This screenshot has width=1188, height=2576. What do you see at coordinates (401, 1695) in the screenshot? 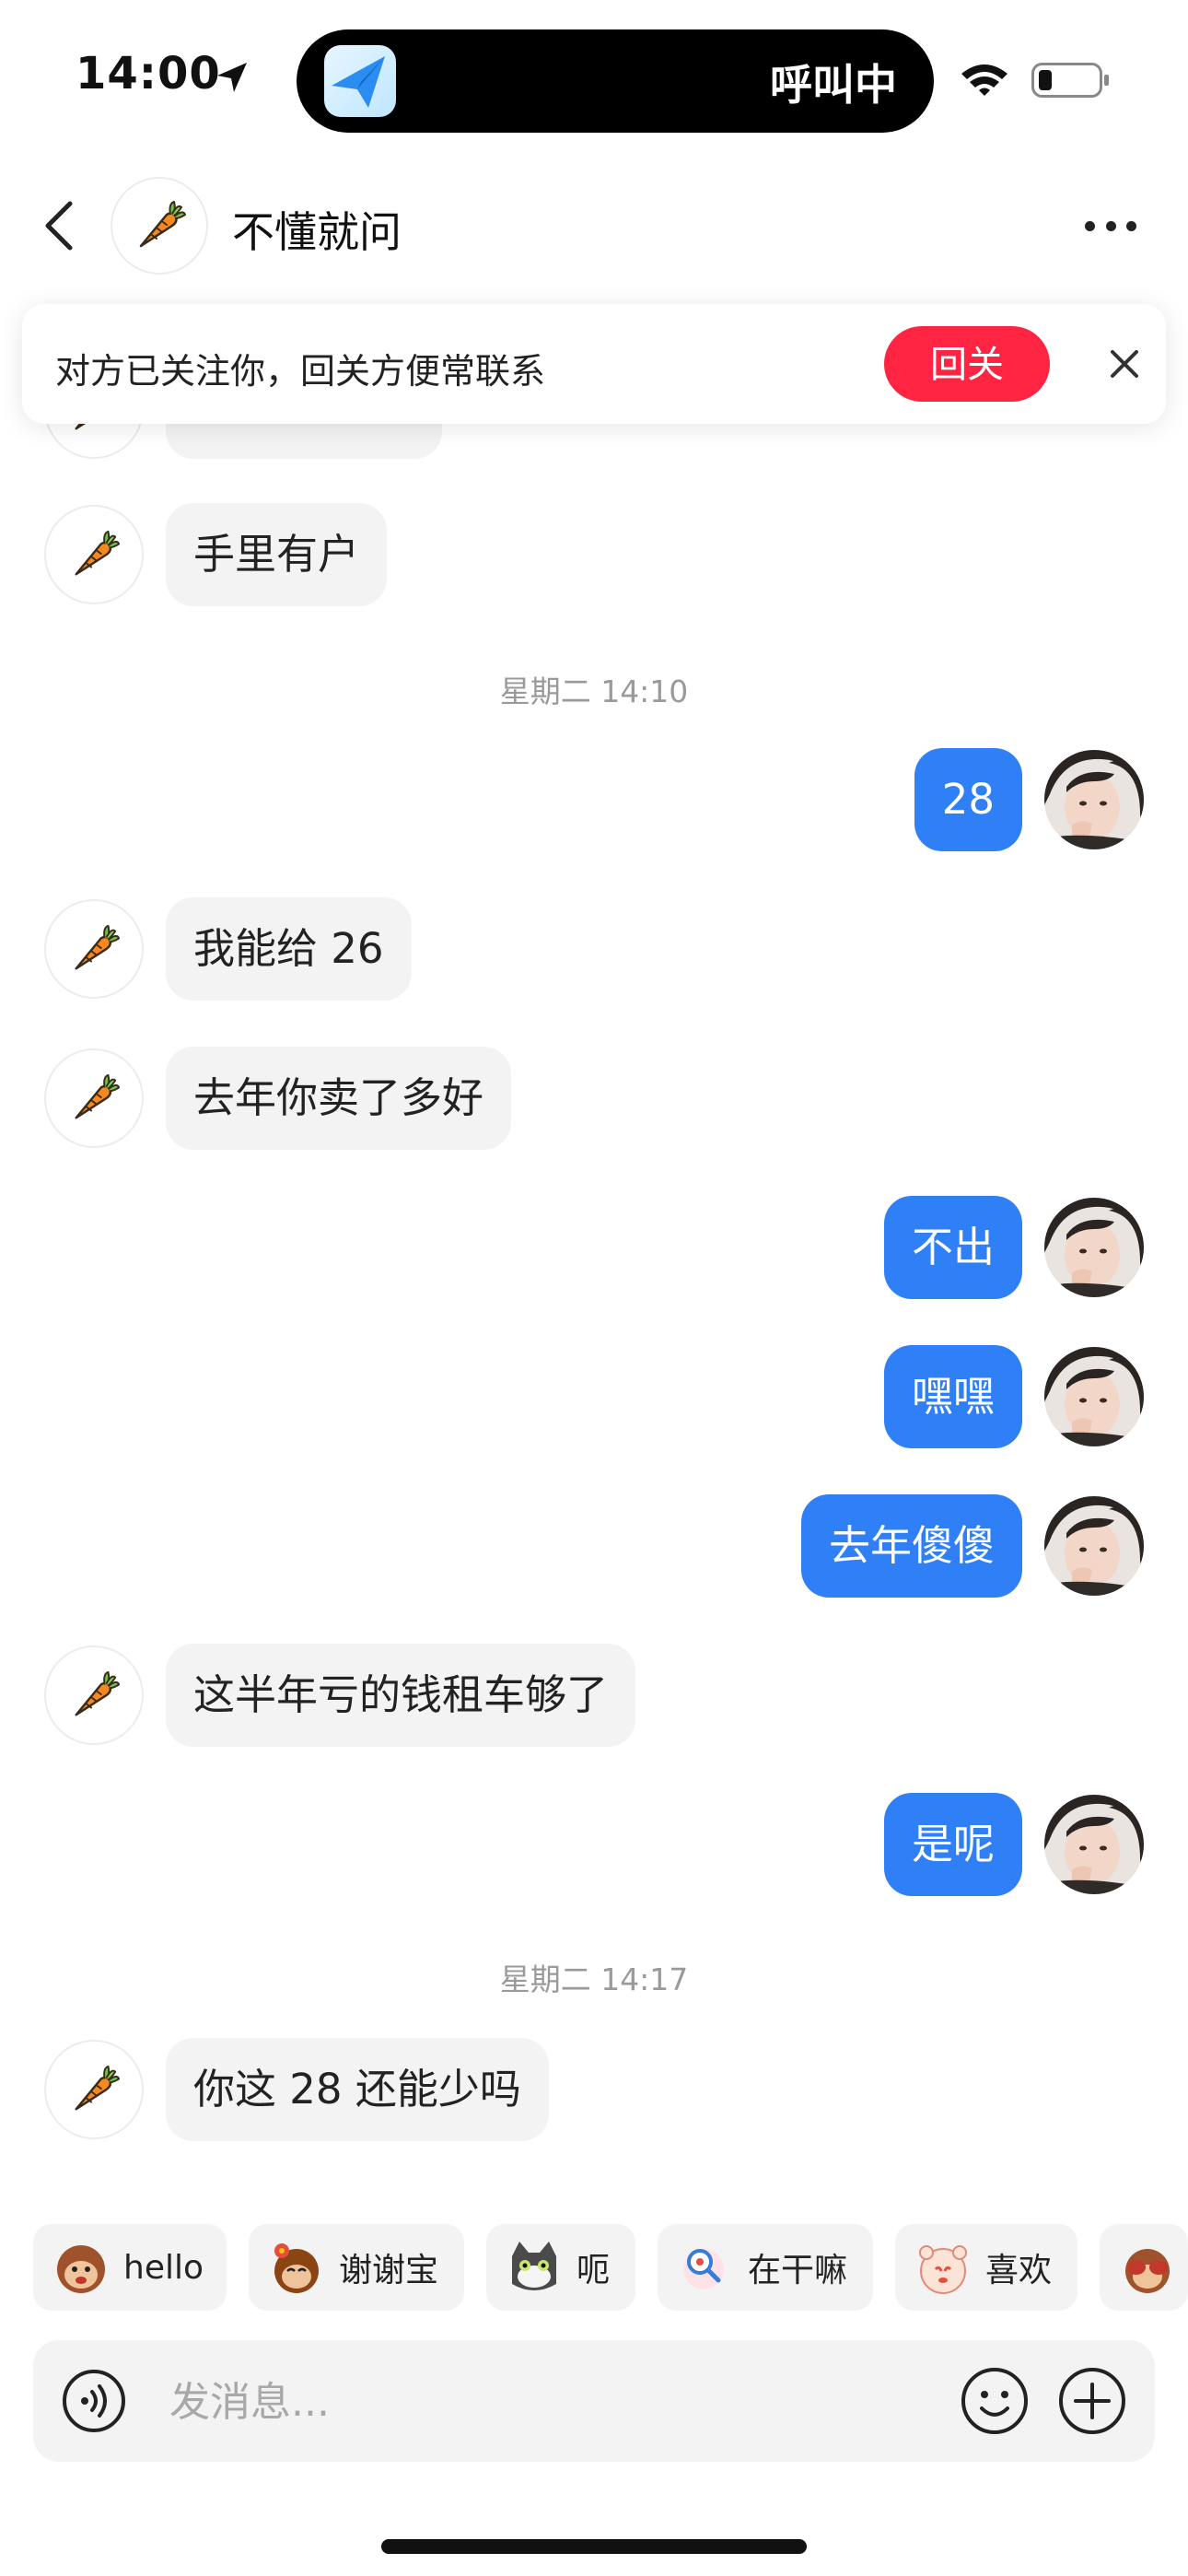
I see `message-bubble-incoming: 这半年亏的钱租车够了` at bounding box center [401, 1695].